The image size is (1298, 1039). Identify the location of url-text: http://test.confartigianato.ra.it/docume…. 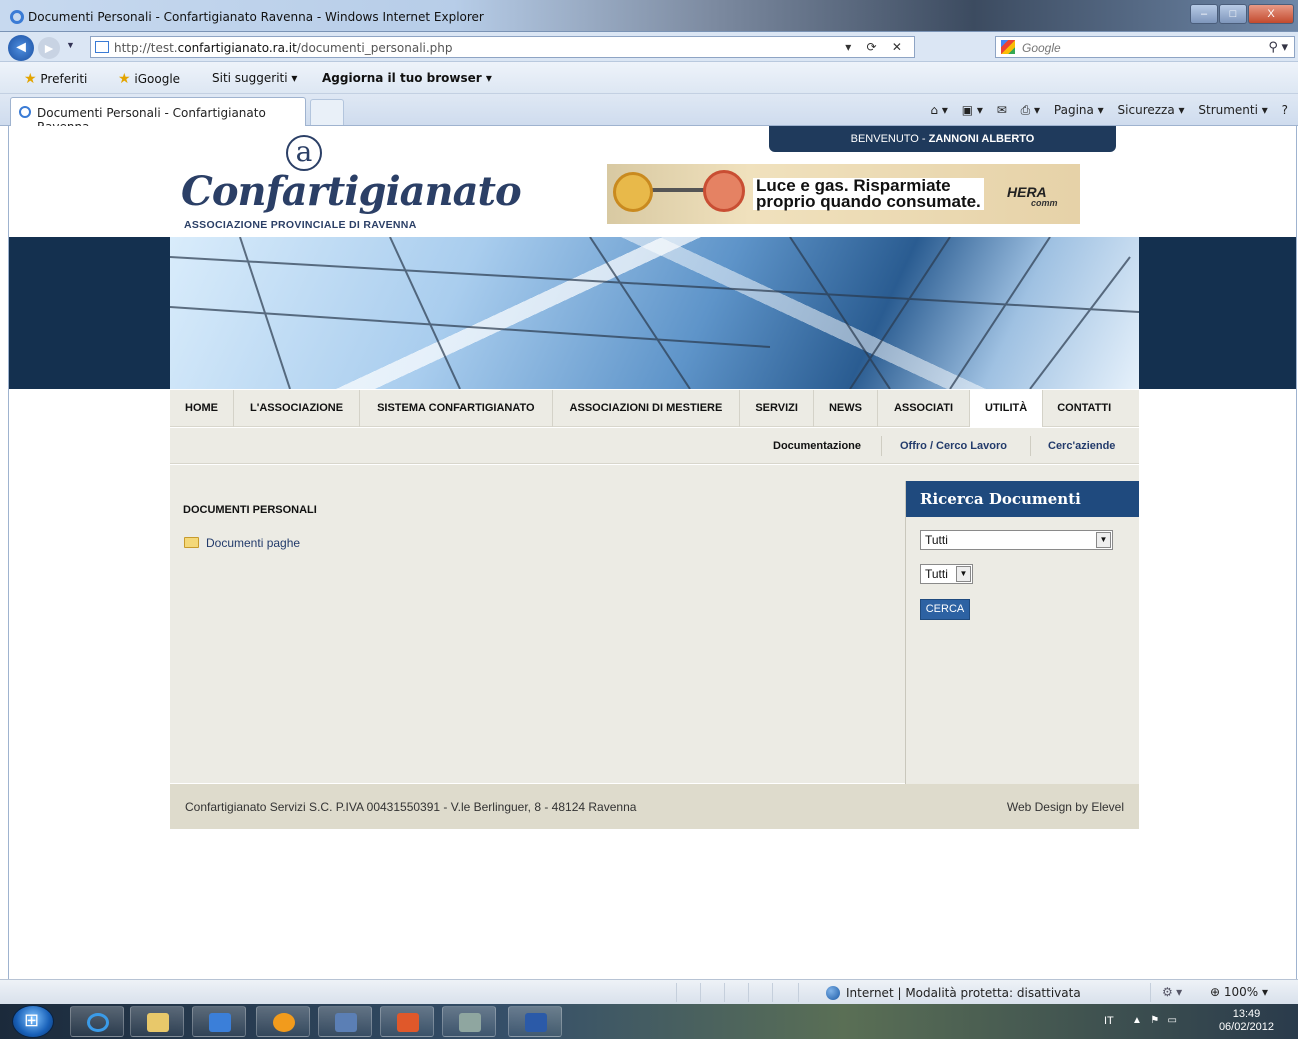
(283, 48).